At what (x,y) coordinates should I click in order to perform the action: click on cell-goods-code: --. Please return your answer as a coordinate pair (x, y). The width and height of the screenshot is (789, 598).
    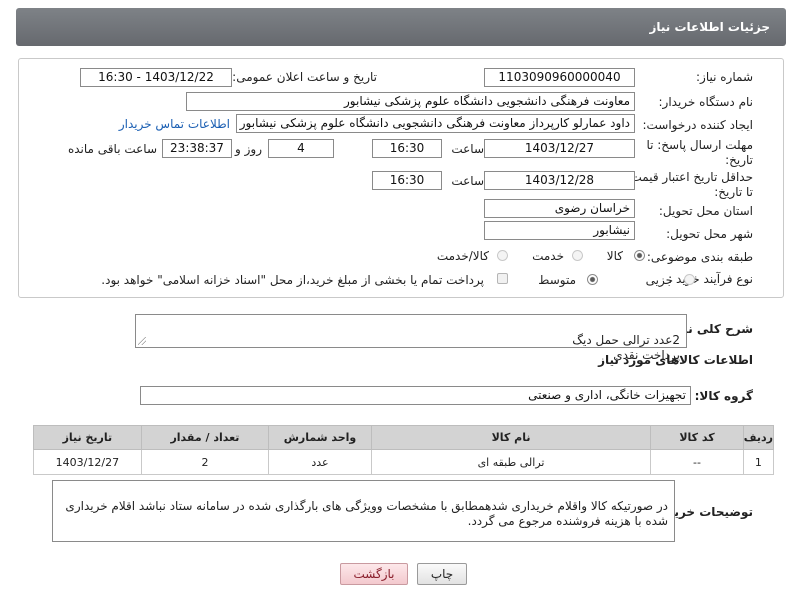
    Looking at the image, I should click on (697, 462).